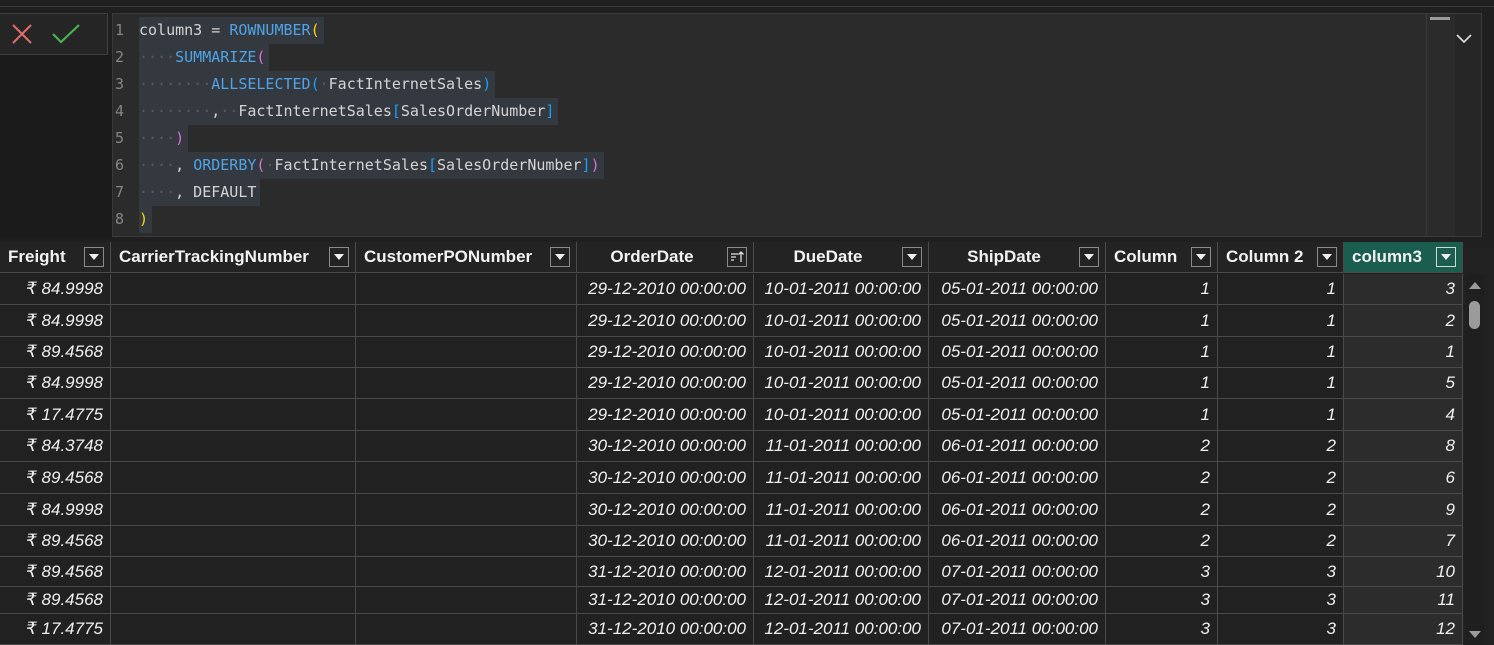 The image size is (1494, 645). What do you see at coordinates (120, 84) in the screenshot?
I see `line-number: 3` at bounding box center [120, 84].